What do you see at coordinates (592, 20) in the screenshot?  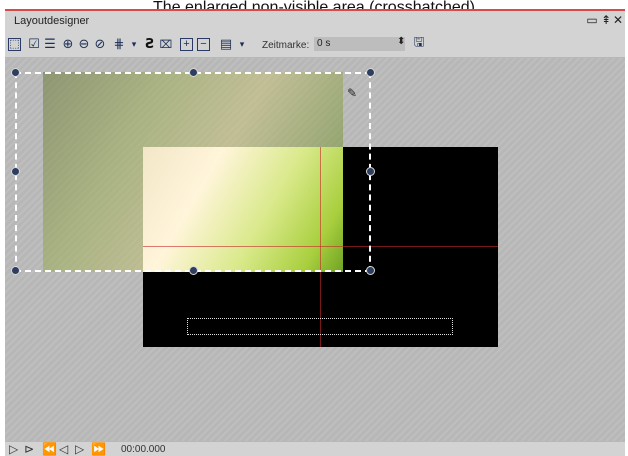 I see `maximize-icon: ▭` at bounding box center [592, 20].